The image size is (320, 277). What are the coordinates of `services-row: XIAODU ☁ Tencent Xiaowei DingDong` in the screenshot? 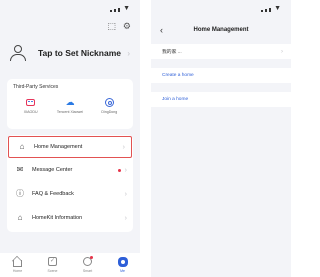 It's located at (70, 105).